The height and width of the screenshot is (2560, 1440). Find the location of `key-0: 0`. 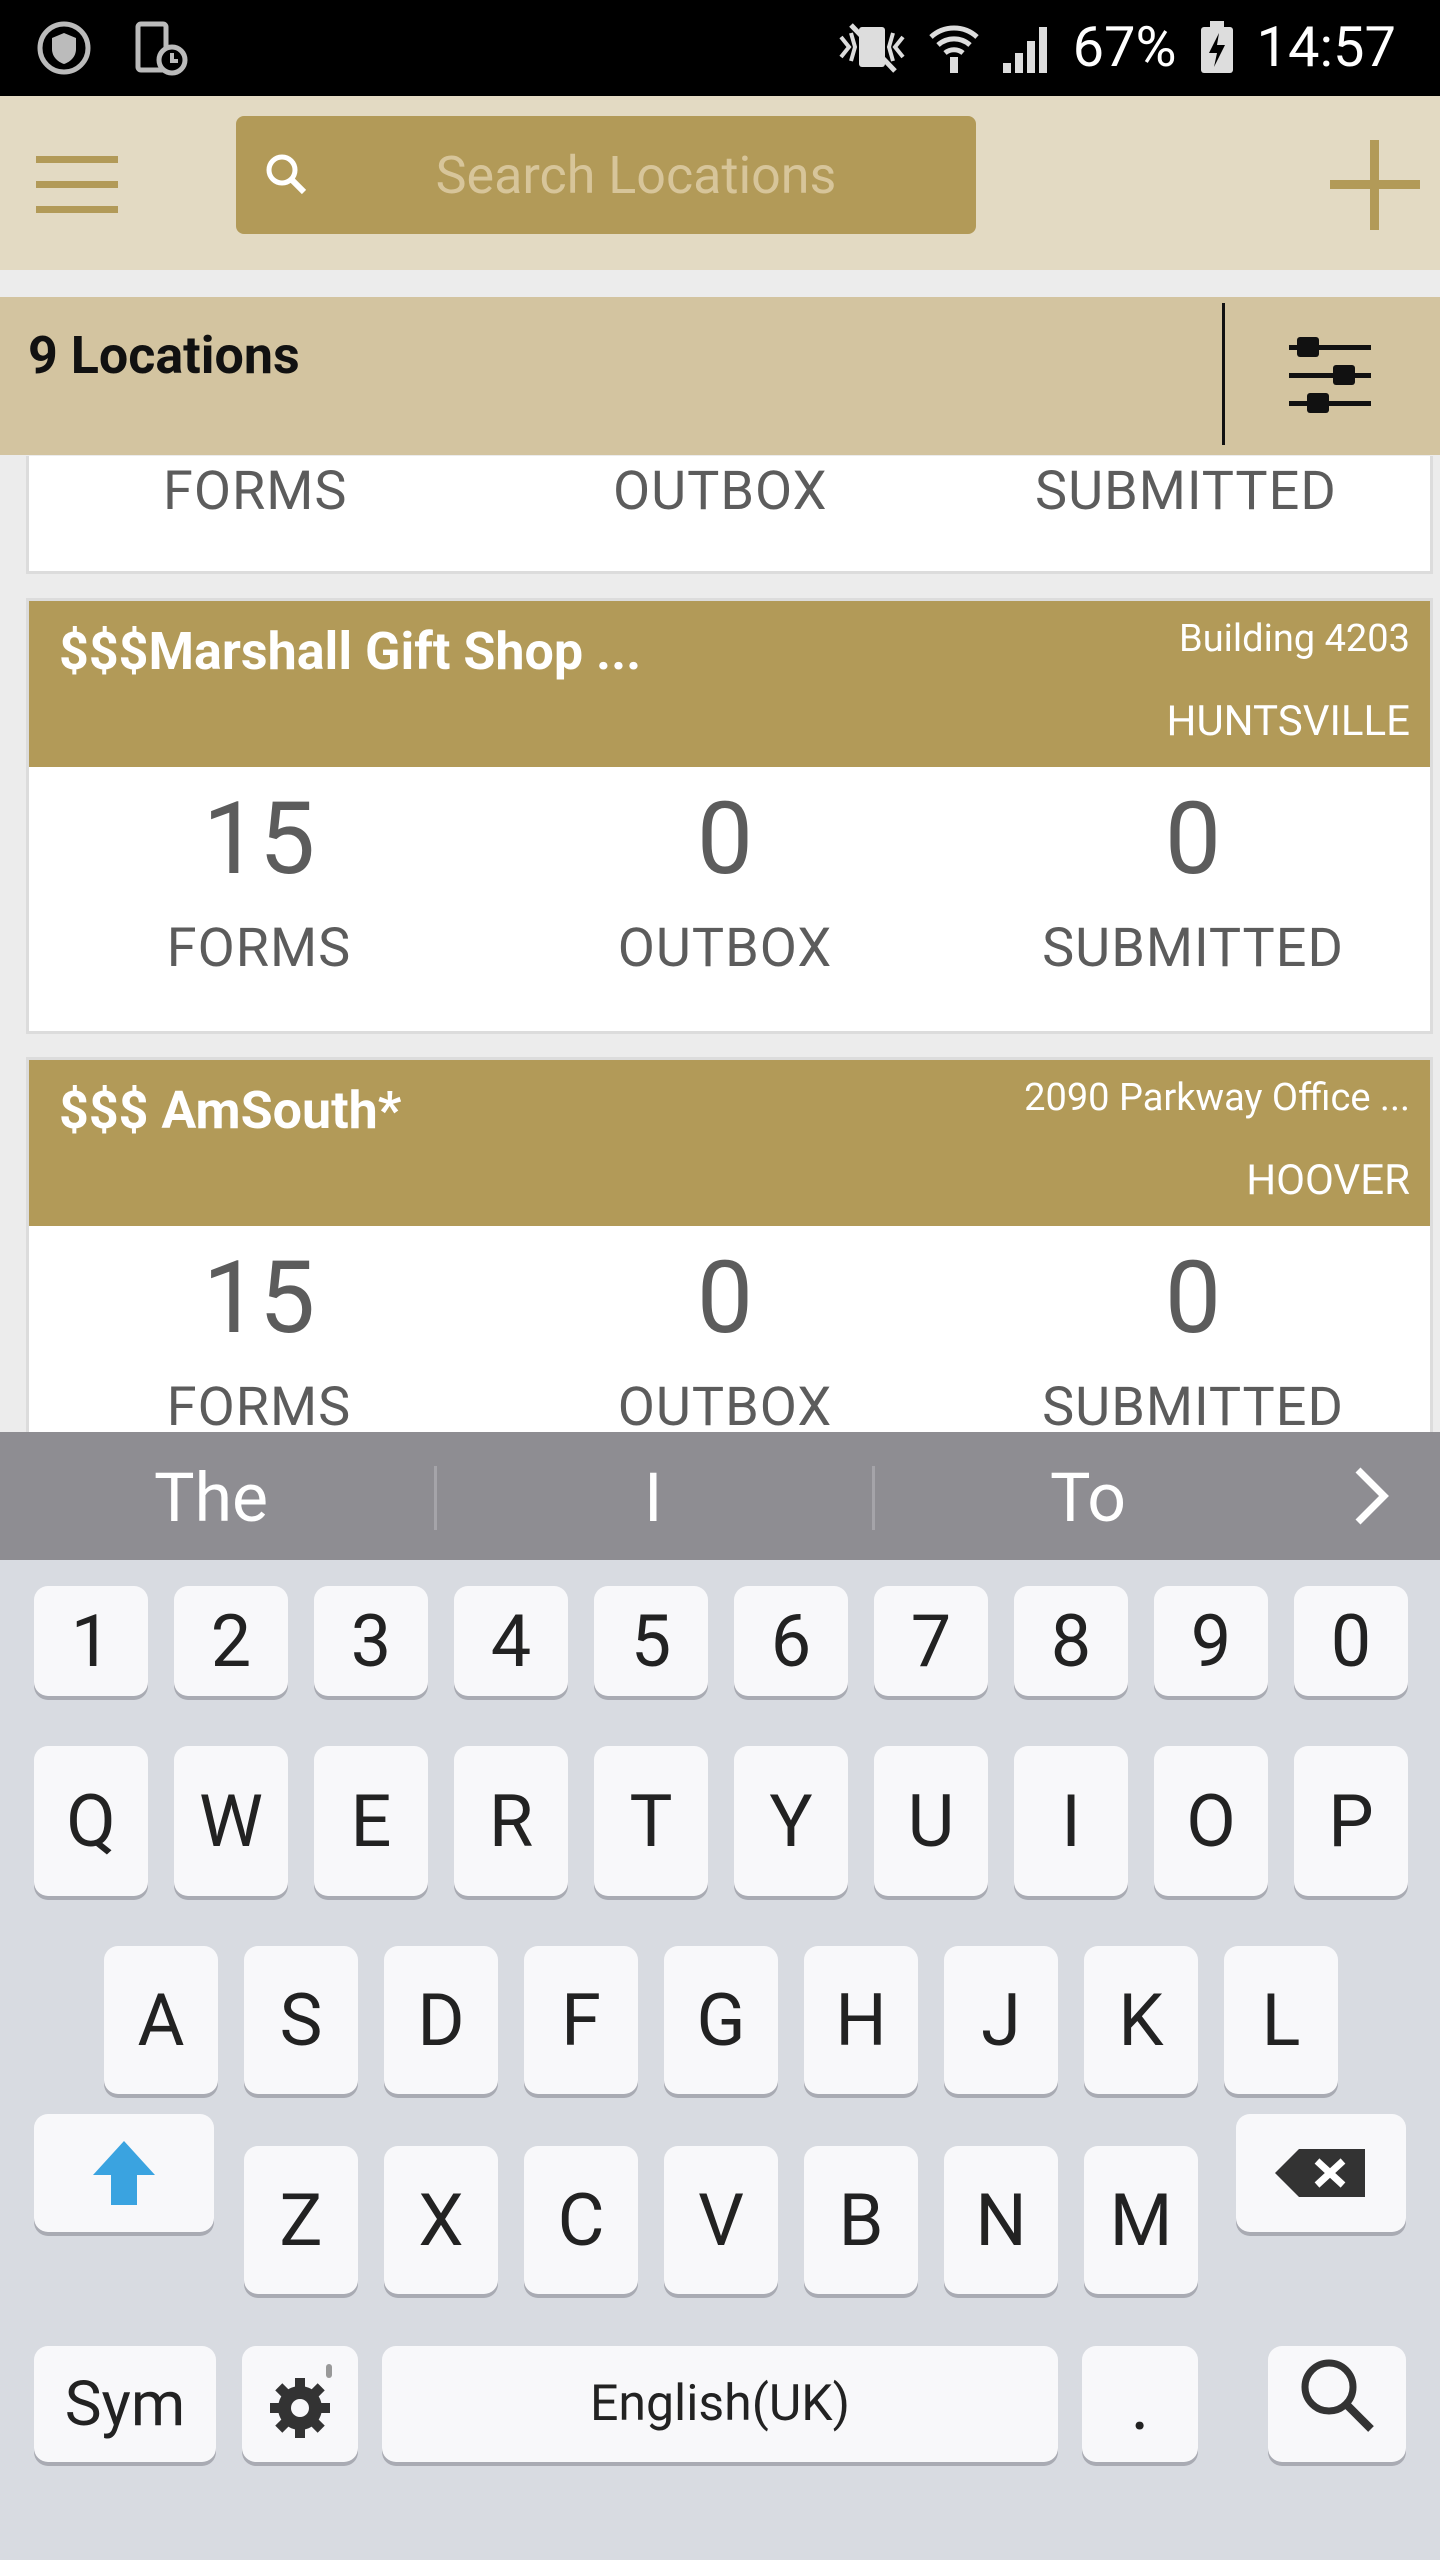

key-0: 0 is located at coordinates (1351, 1641).